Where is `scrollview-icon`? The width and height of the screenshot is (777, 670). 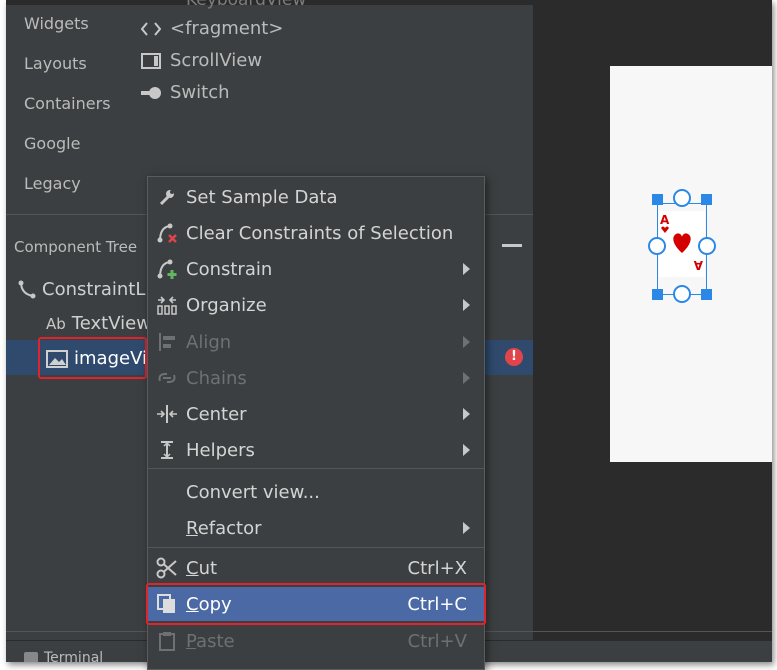 scrollview-icon is located at coordinates (151, 61).